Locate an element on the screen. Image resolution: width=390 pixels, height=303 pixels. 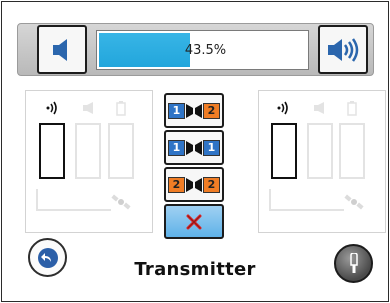
volume-down-button is located at coordinates (62, 49).